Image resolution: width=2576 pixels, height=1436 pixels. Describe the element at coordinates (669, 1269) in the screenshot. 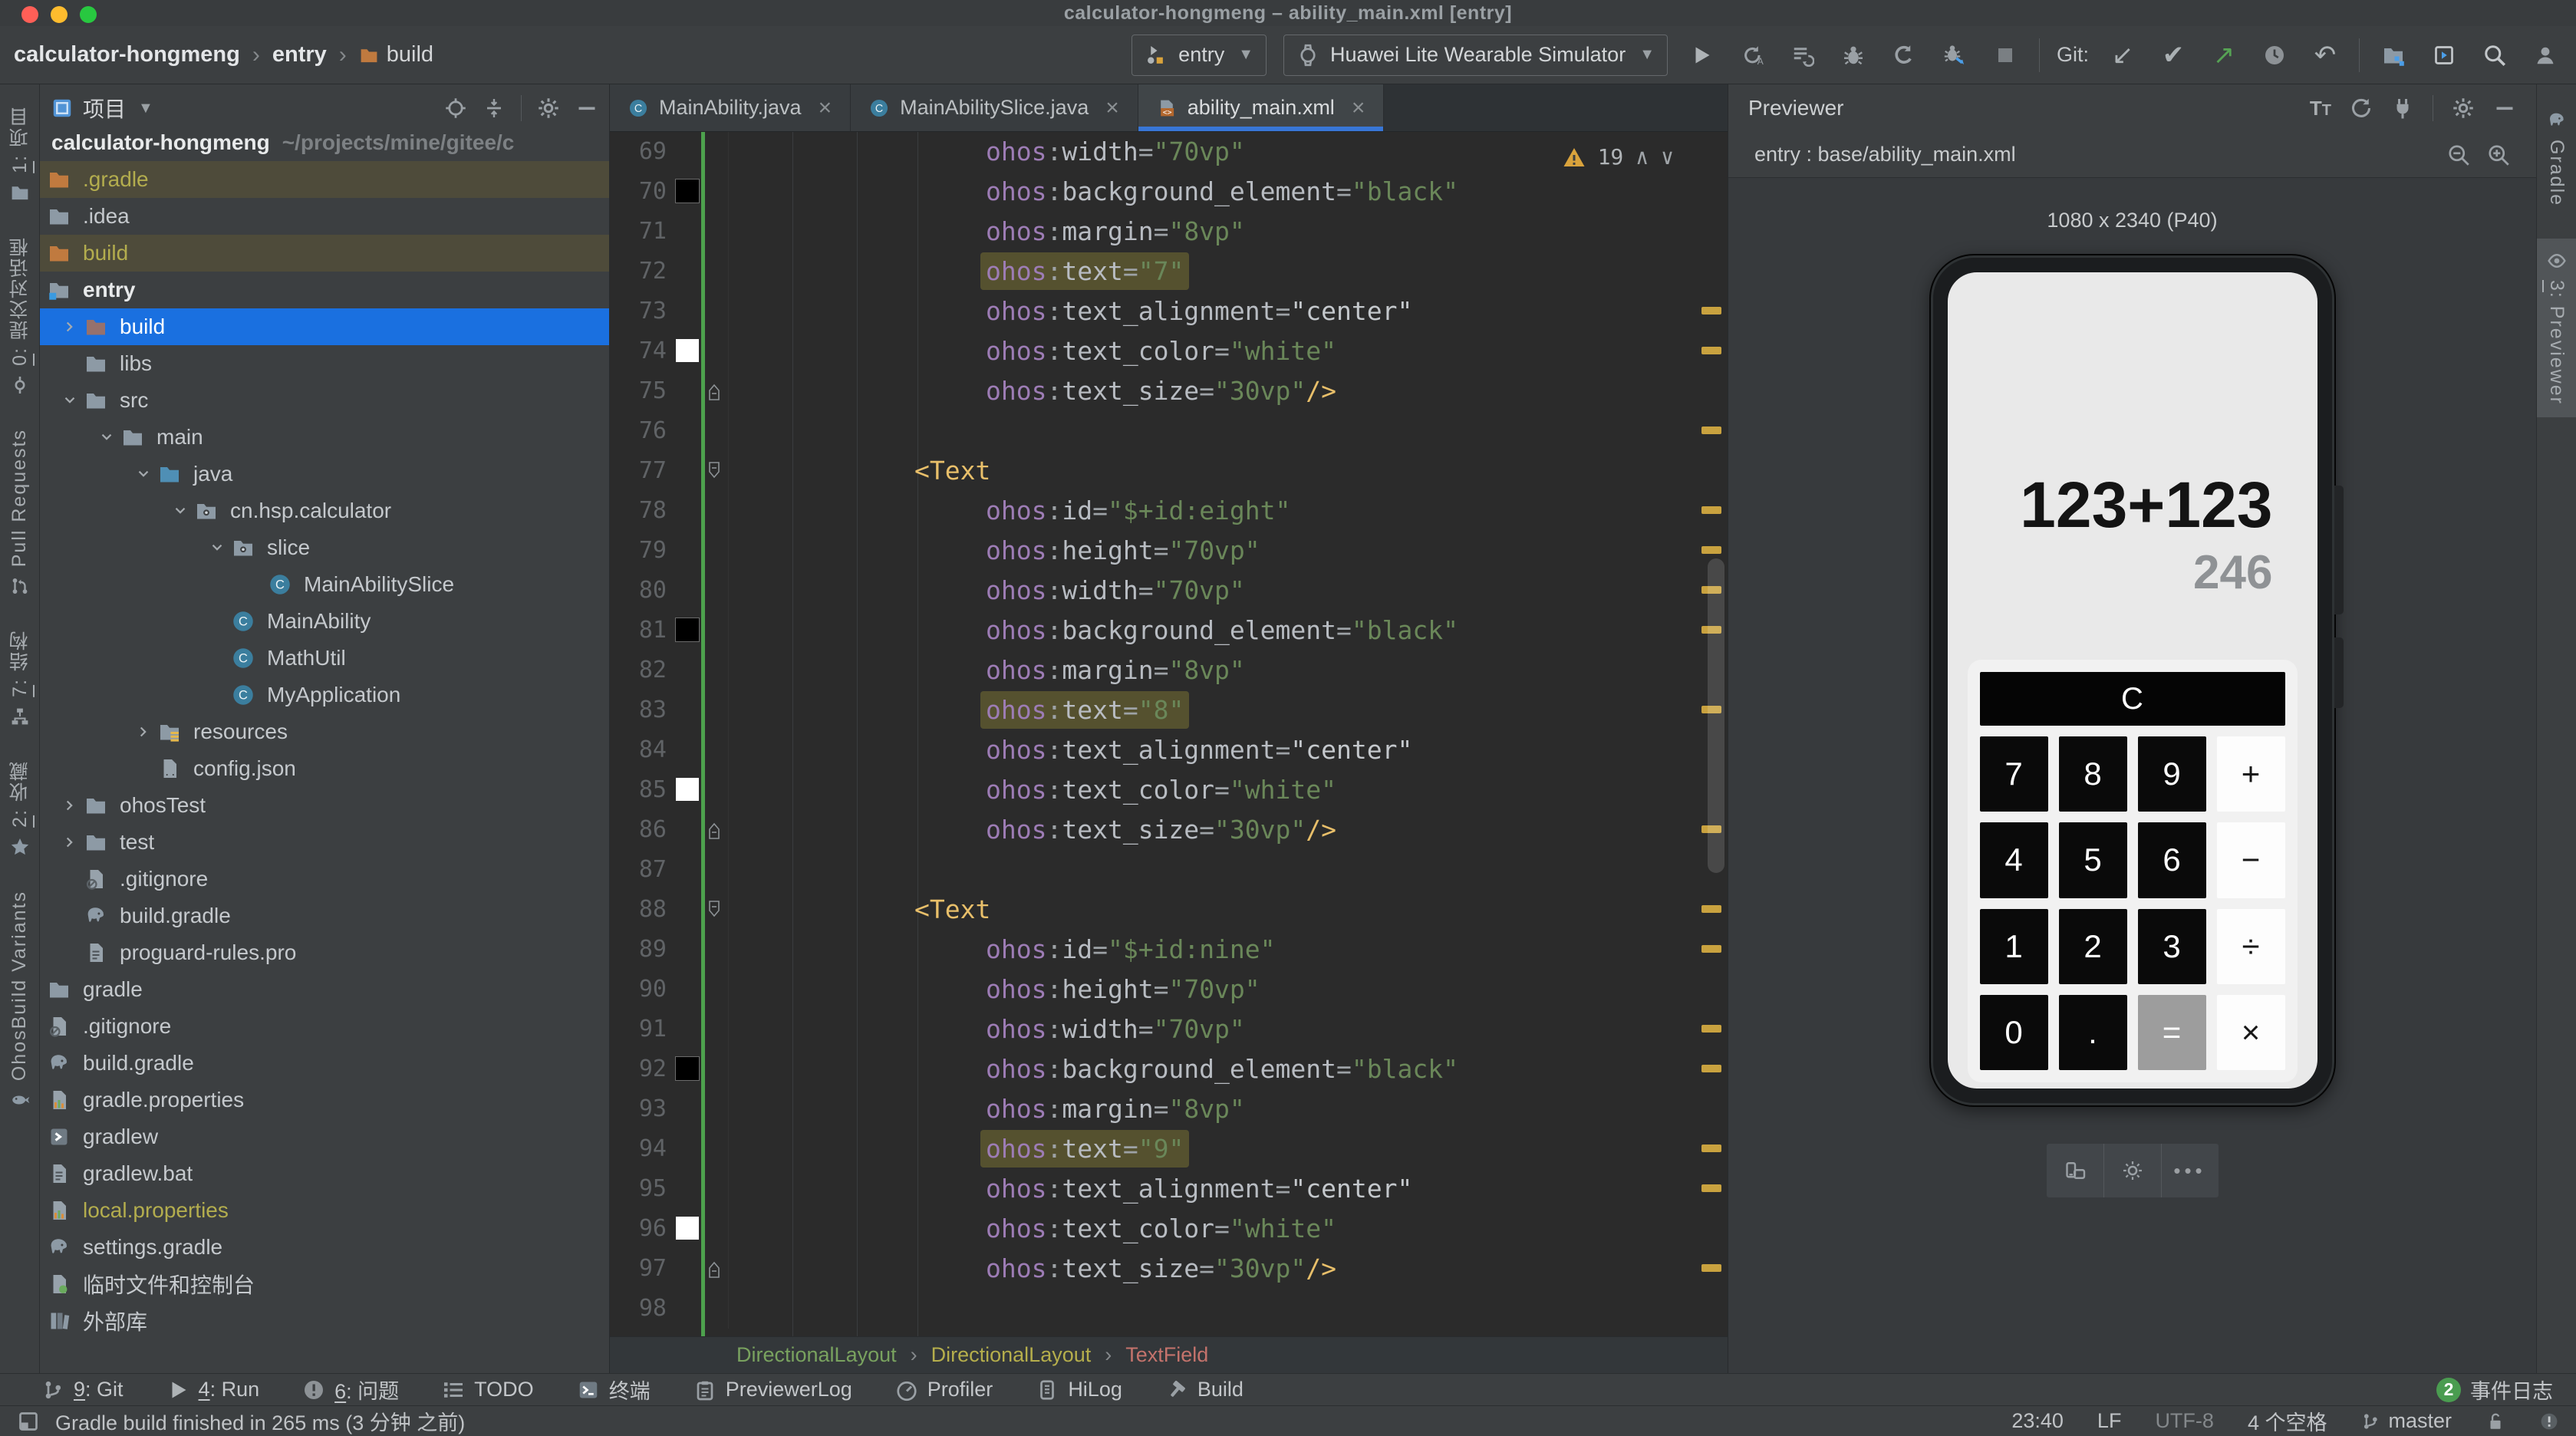

I see `gutter: 97` at that location.